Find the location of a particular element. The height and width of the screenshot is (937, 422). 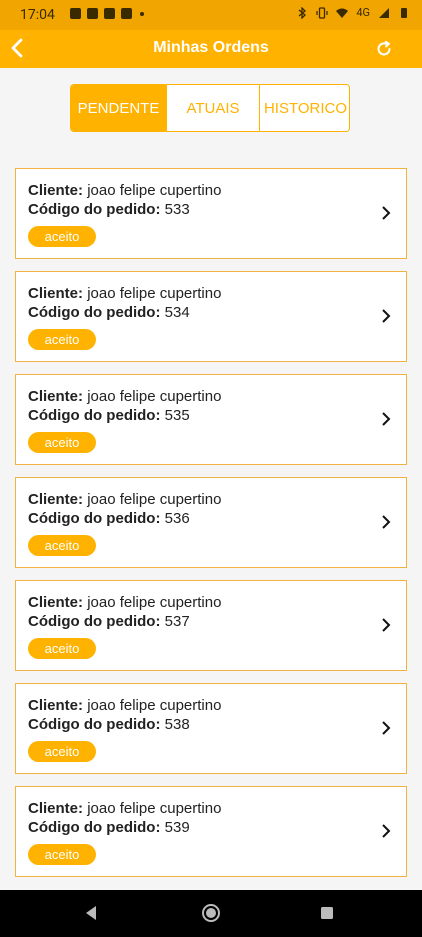

nav-home-icon is located at coordinates (211, 913).